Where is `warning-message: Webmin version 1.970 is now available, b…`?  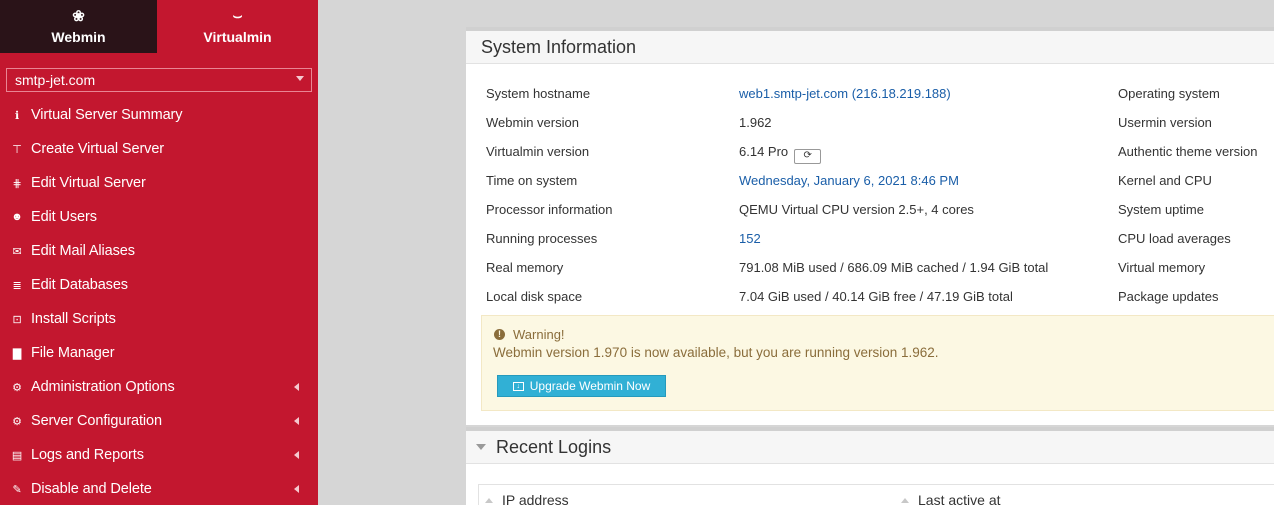 warning-message: Webmin version 1.970 is now available, b… is located at coordinates (716, 352).